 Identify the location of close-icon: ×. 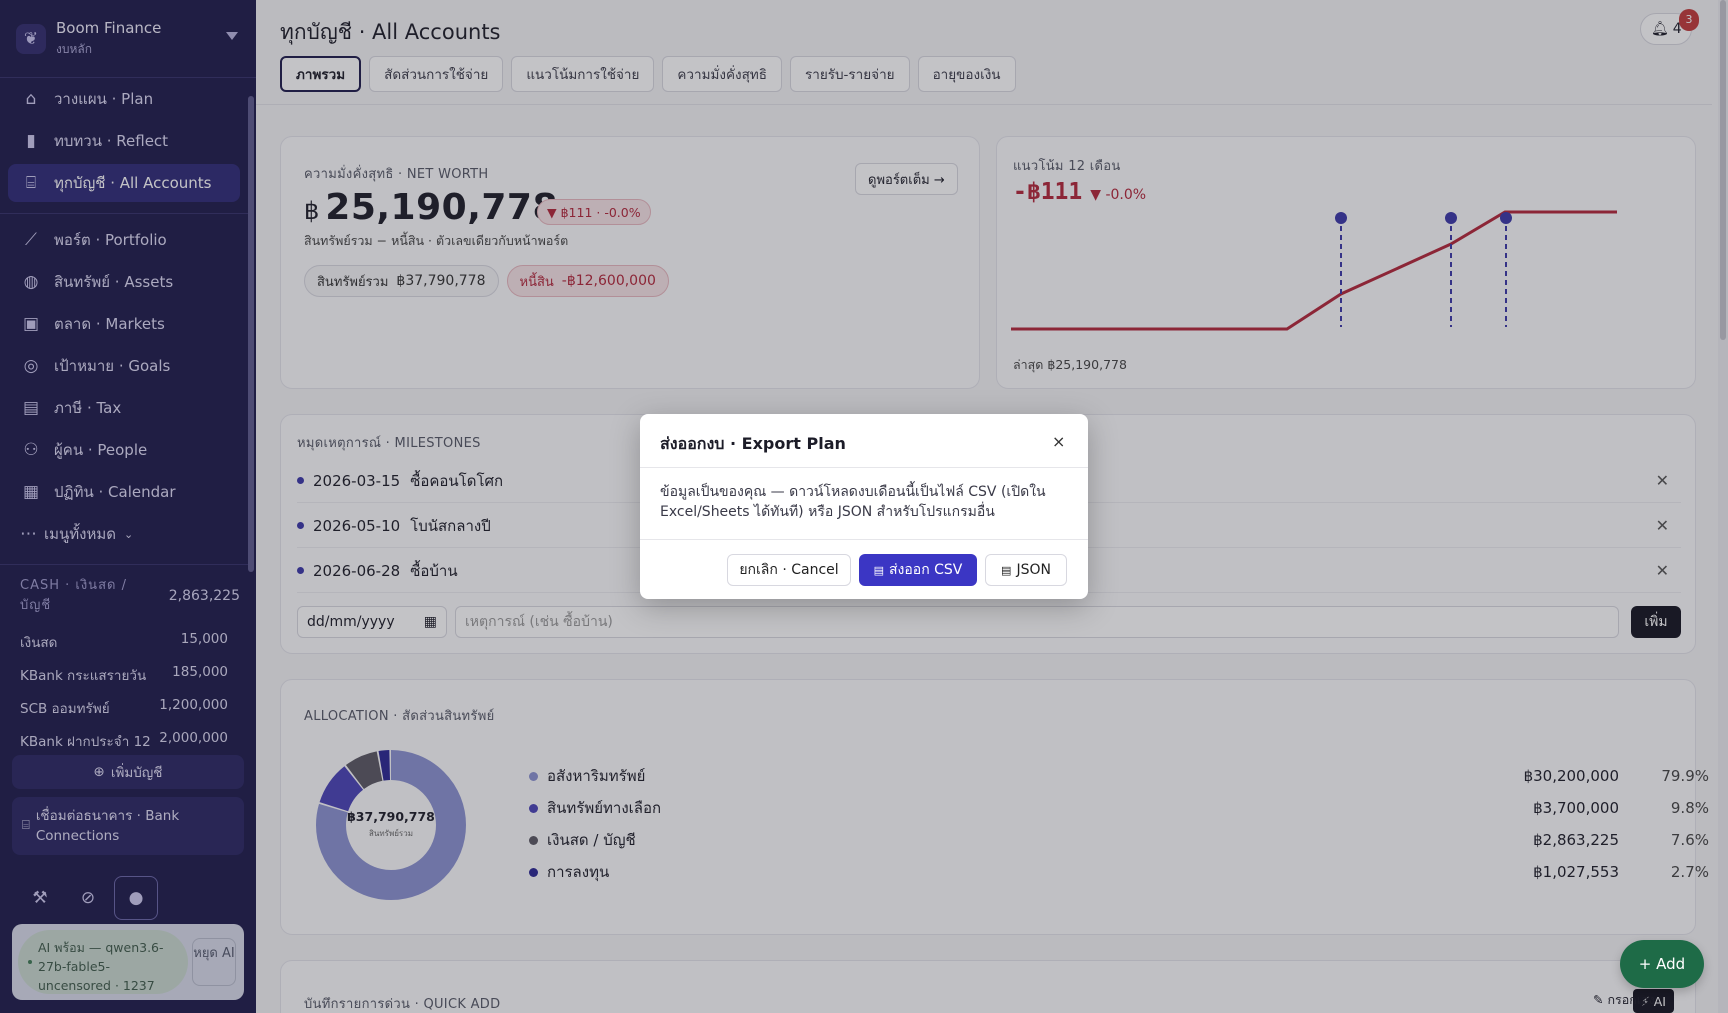
(1058, 441).